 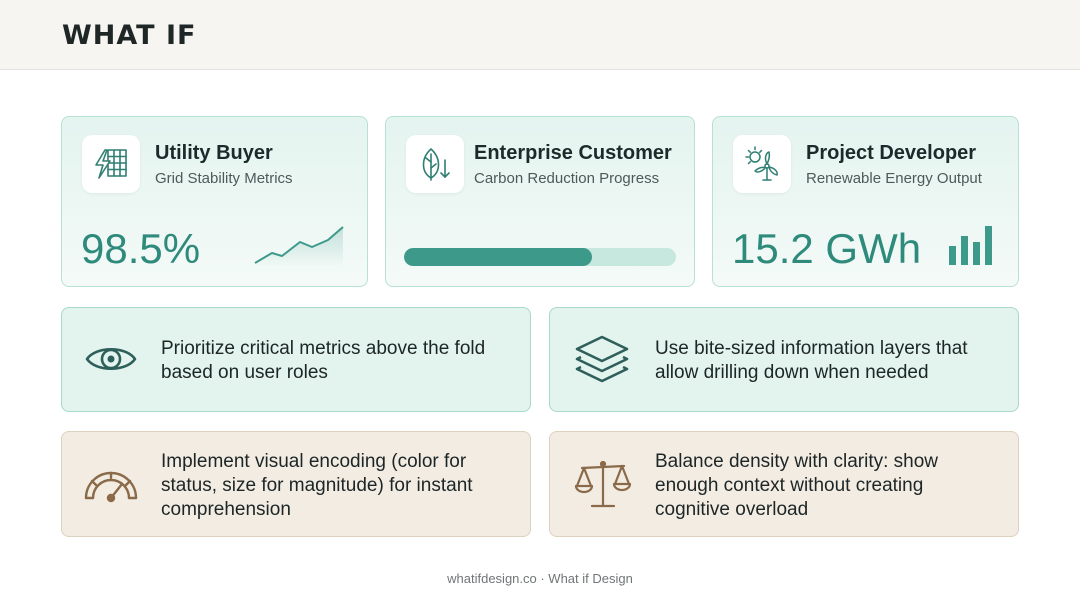 What do you see at coordinates (224, 178) in the screenshot?
I see `role-subtitle: Grid Stability Metrics` at bounding box center [224, 178].